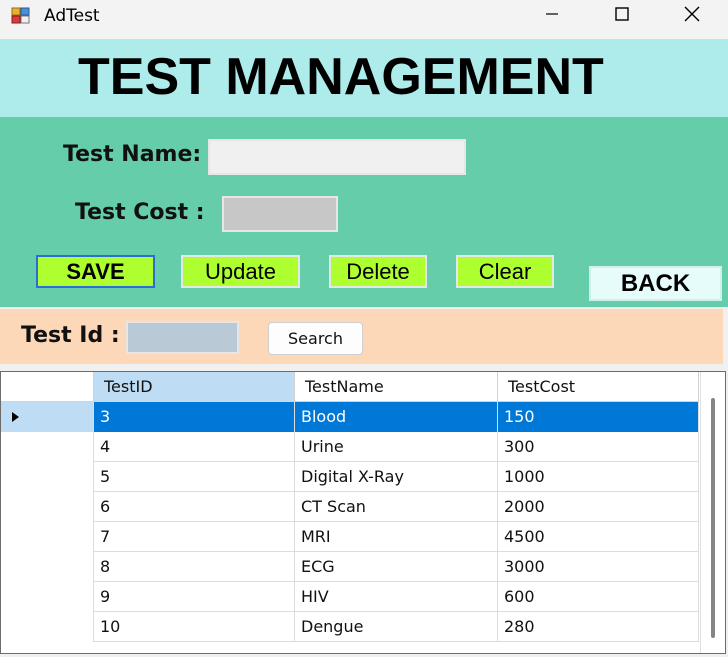 Image resolution: width=728 pixels, height=657 pixels. I want to click on row-header-corner, so click(47, 387).